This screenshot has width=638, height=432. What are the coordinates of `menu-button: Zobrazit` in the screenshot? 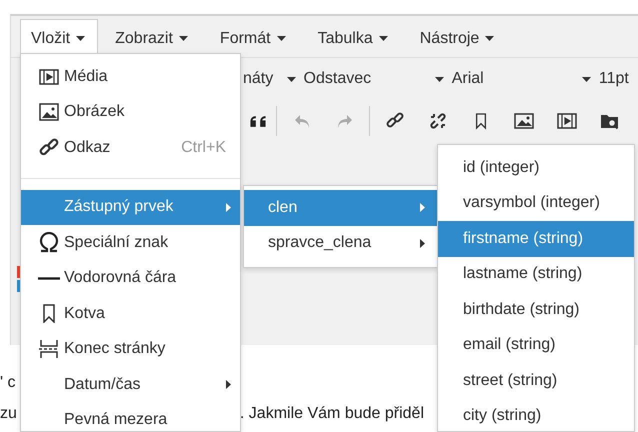 It's located at (152, 38).